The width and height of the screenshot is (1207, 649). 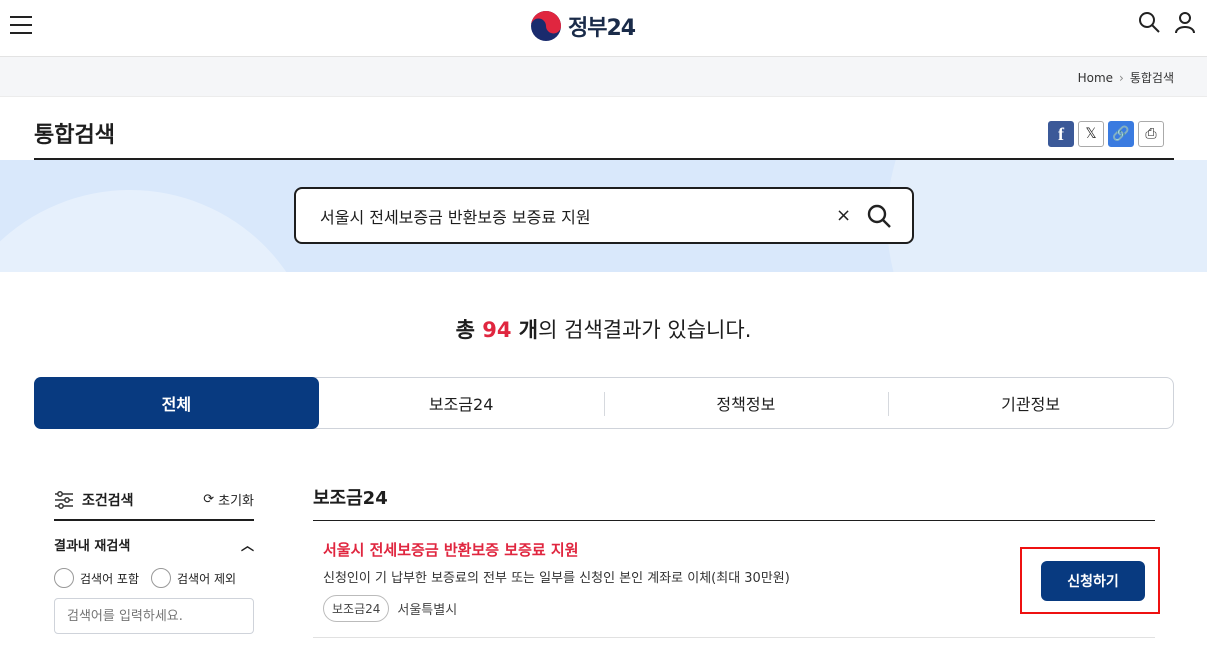 I want to click on print-icon: ⎙, so click(x=1151, y=134).